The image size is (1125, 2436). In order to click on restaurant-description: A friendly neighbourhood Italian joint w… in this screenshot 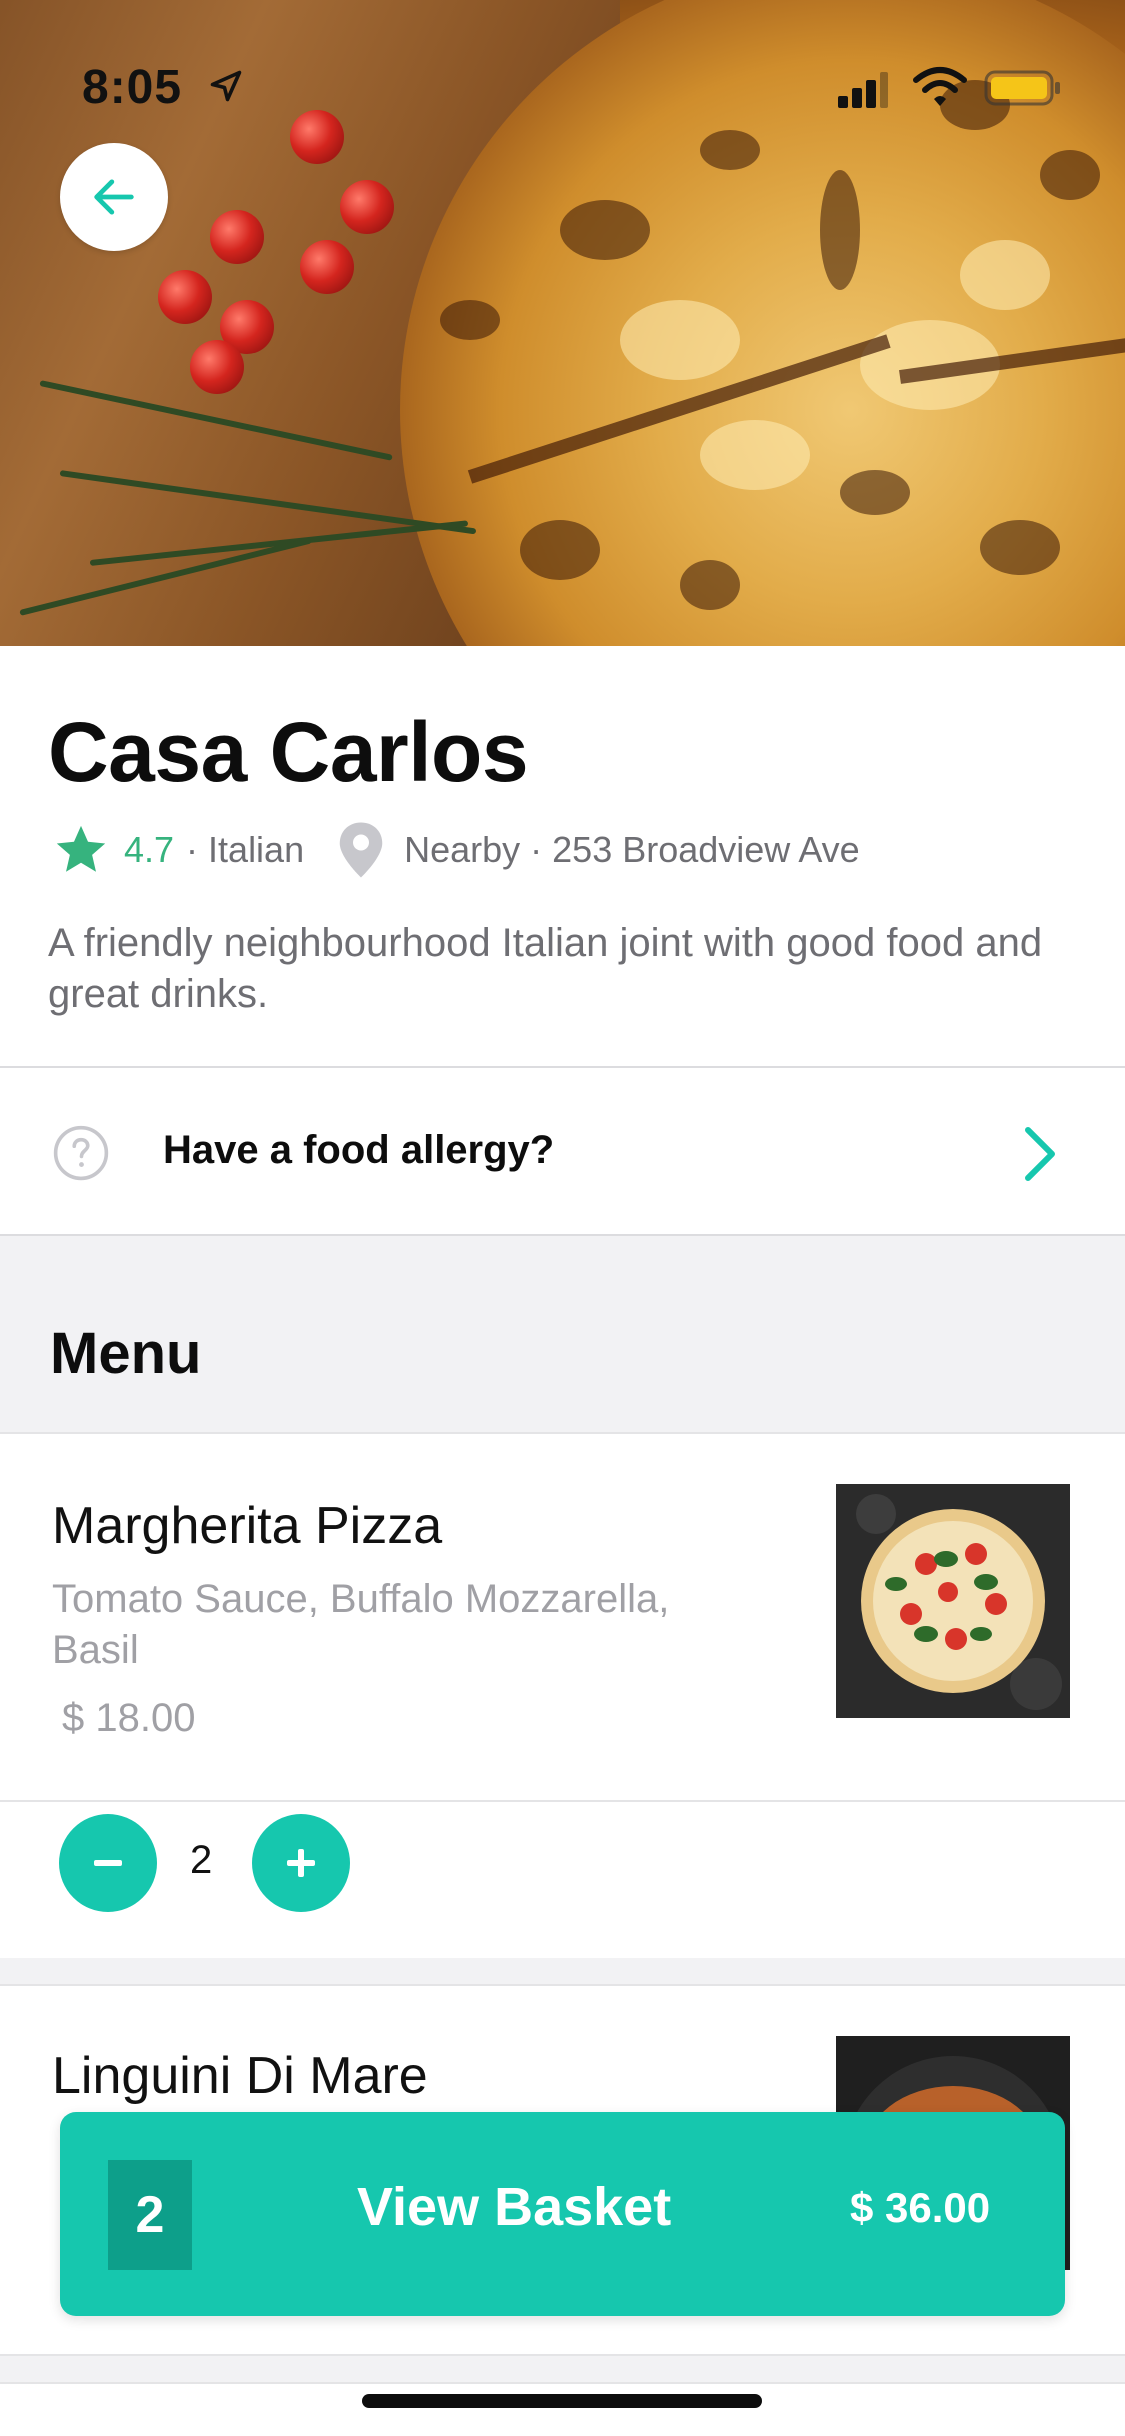, I will do `click(545, 968)`.